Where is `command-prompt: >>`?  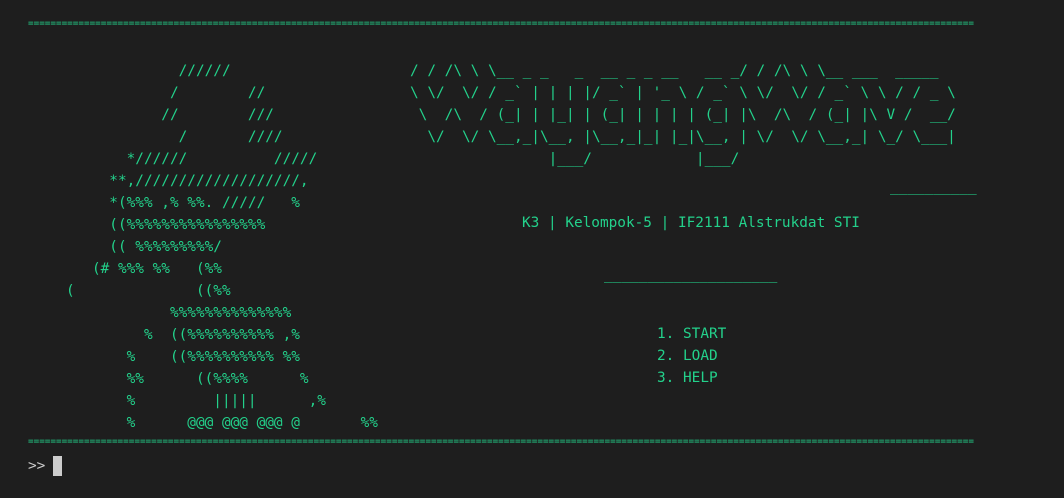
command-prompt: >> is located at coordinates (45, 466).